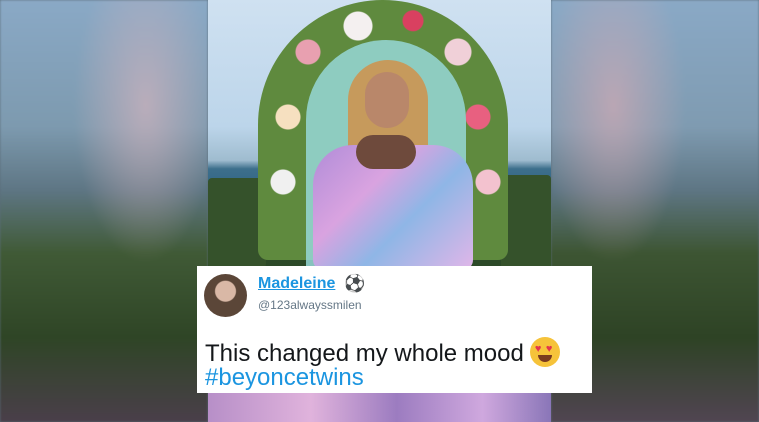 This screenshot has width=759, height=422. I want to click on hedge-right, so click(526, 222).